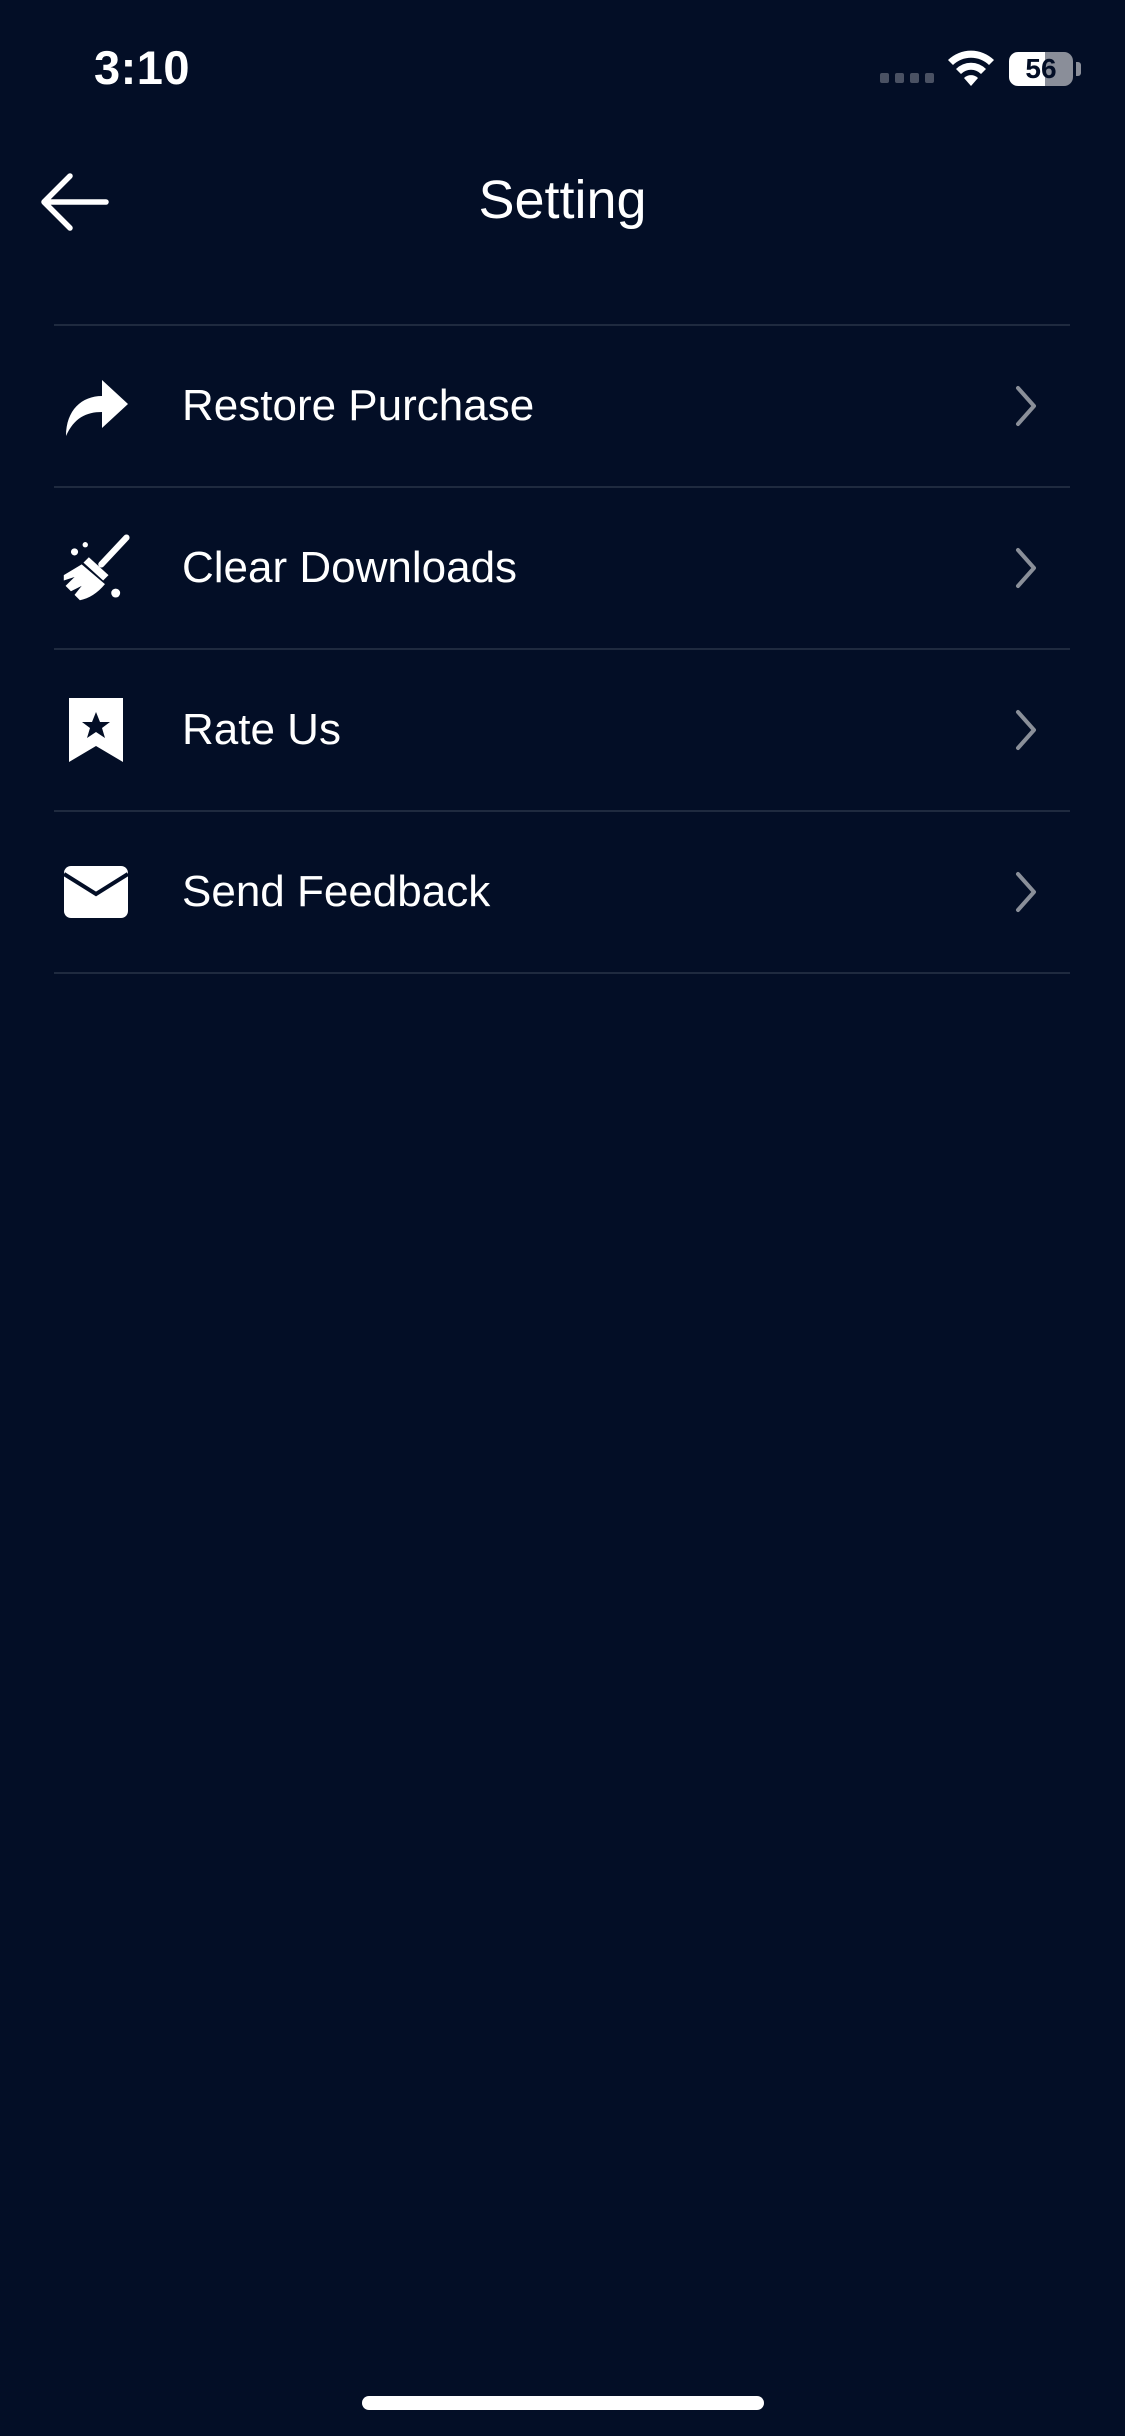  I want to click on battery-tip, so click(1078, 69).